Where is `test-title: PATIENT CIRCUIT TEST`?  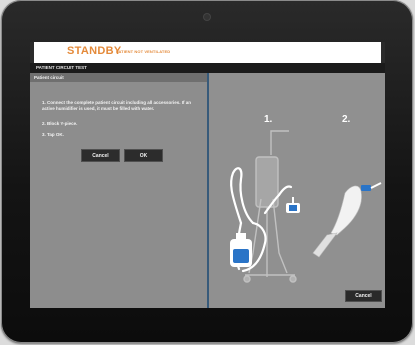
test-title: PATIENT CIRCUIT TEST is located at coordinates (61, 67).